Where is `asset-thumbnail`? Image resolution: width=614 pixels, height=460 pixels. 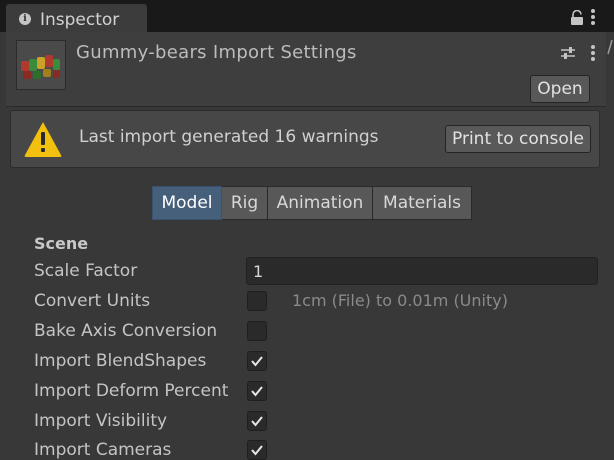 asset-thumbnail is located at coordinates (41, 65).